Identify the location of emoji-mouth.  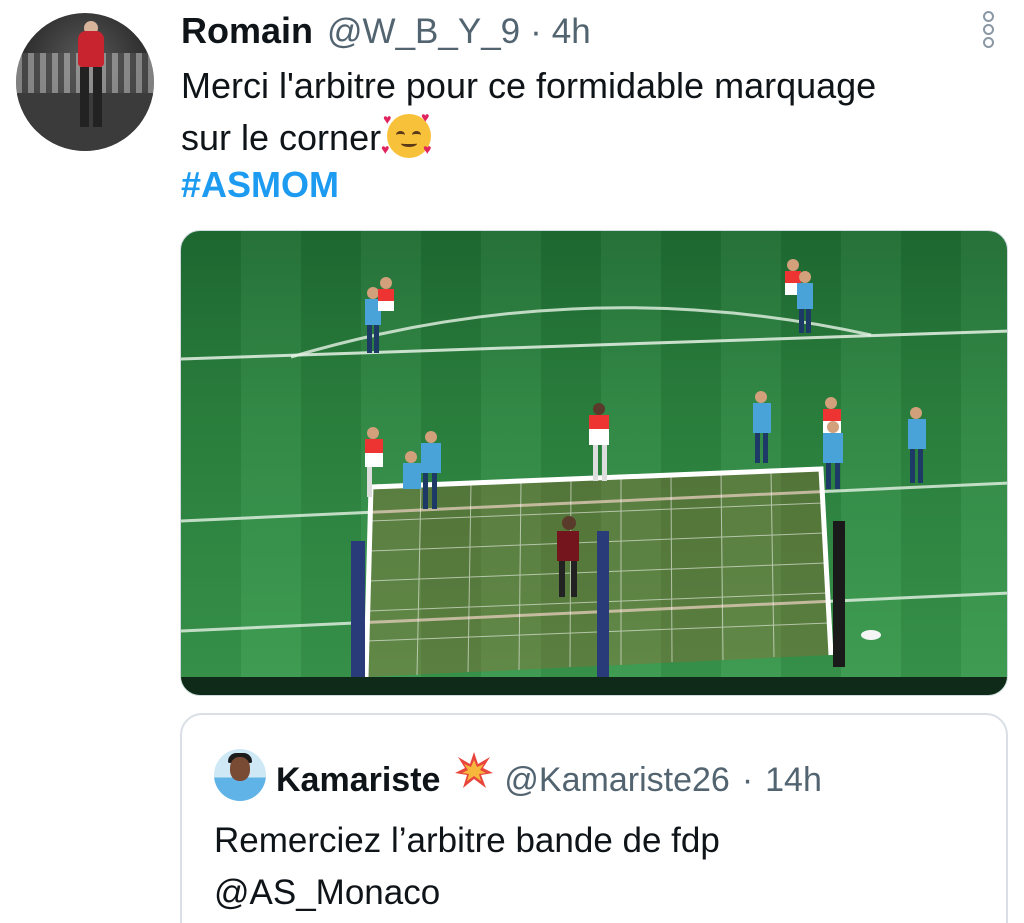
(409, 143).